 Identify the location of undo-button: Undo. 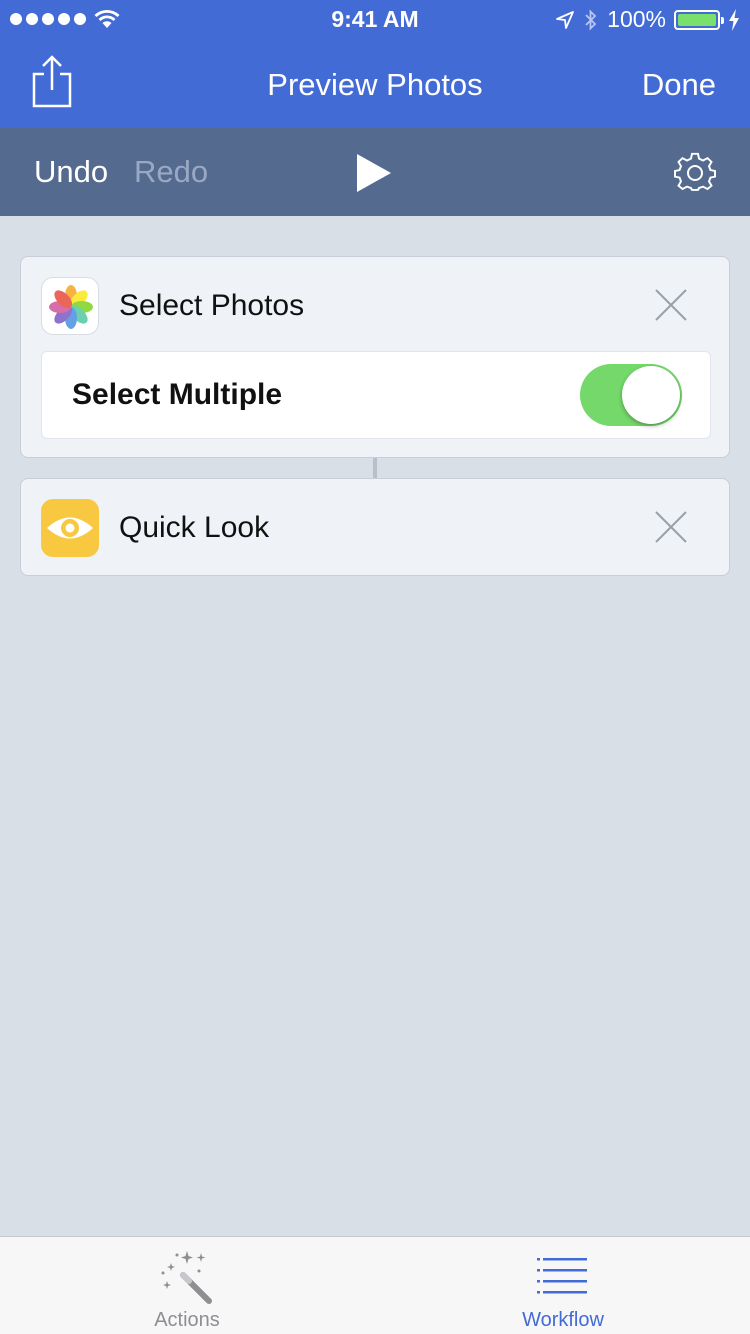
(71, 172).